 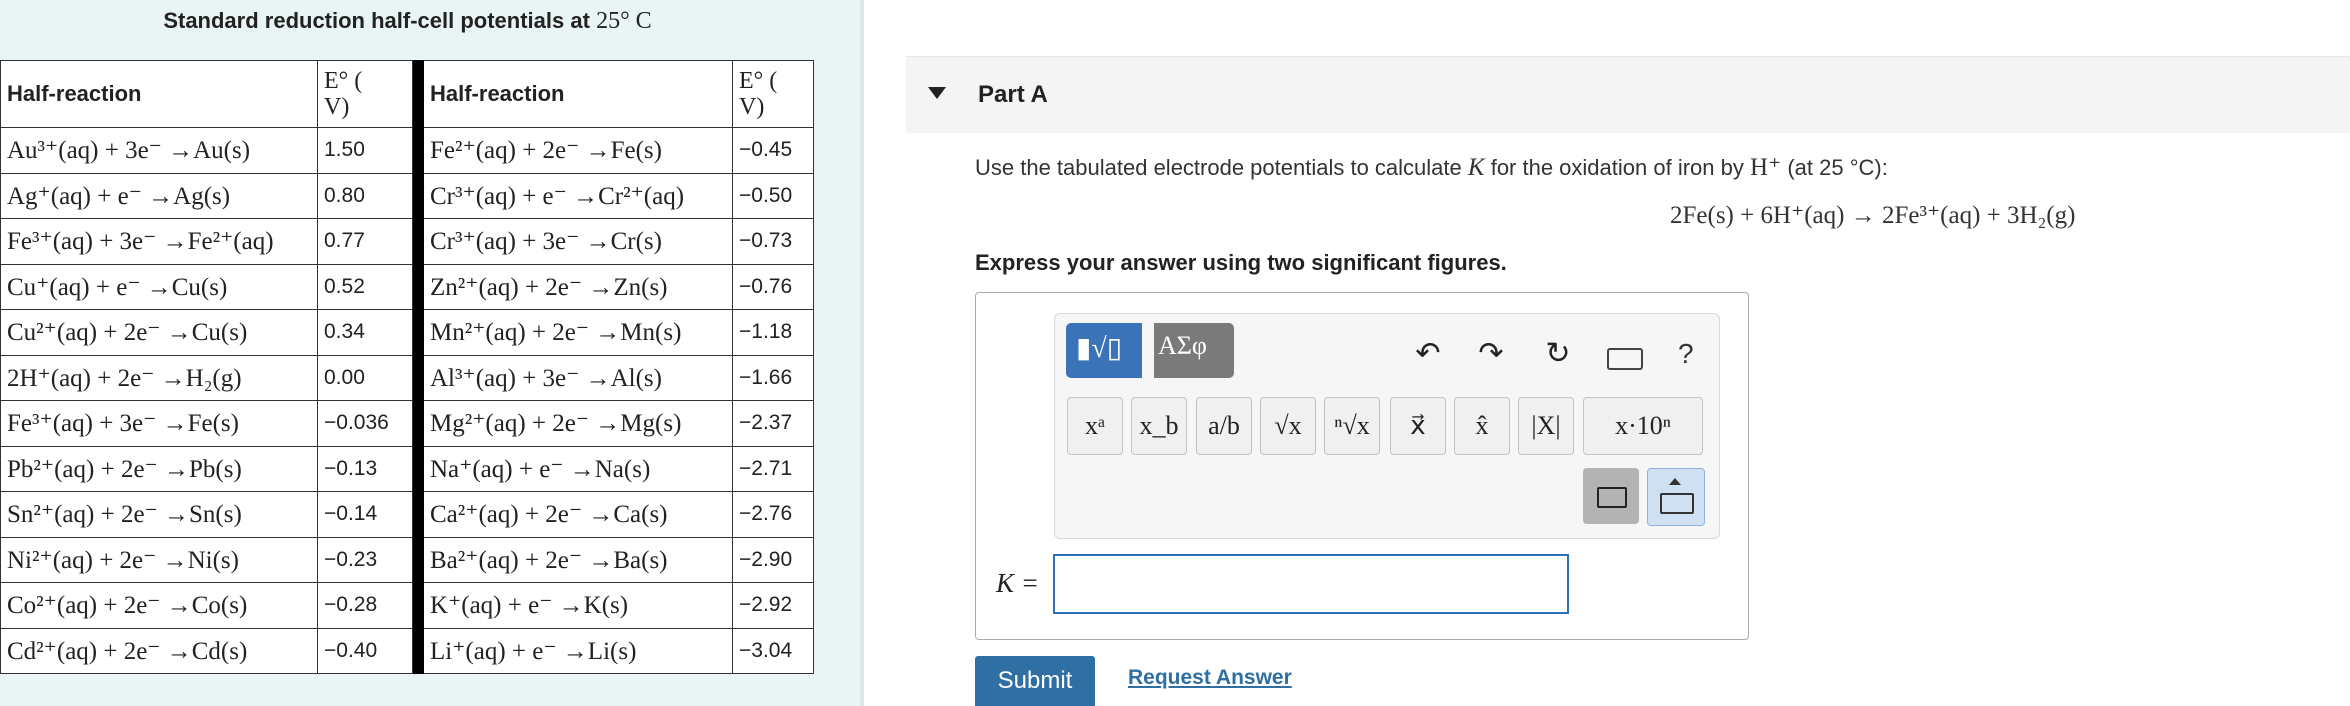 What do you see at coordinates (578, 195) in the screenshot?
I see `reaction-cell: Cr³⁺(aq) + e⁻ →Cr²⁺(aq)` at bounding box center [578, 195].